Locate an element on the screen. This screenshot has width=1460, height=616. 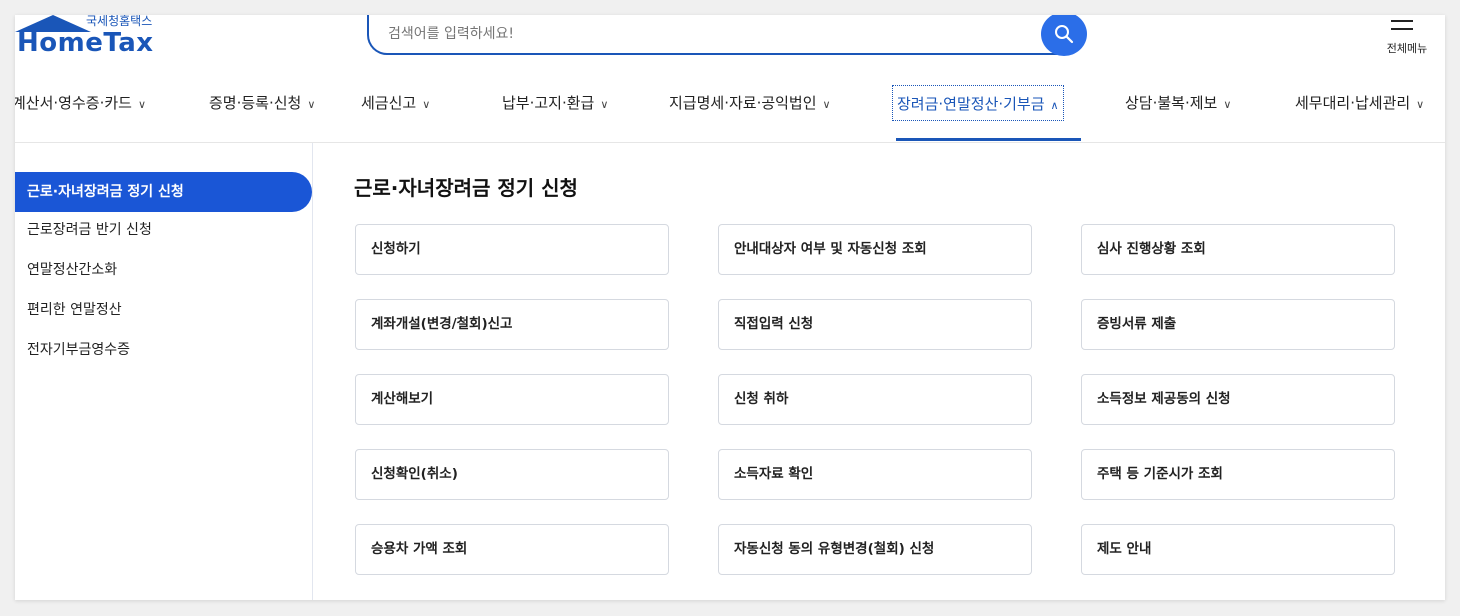
search-button is located at coordinates (1064, 35).